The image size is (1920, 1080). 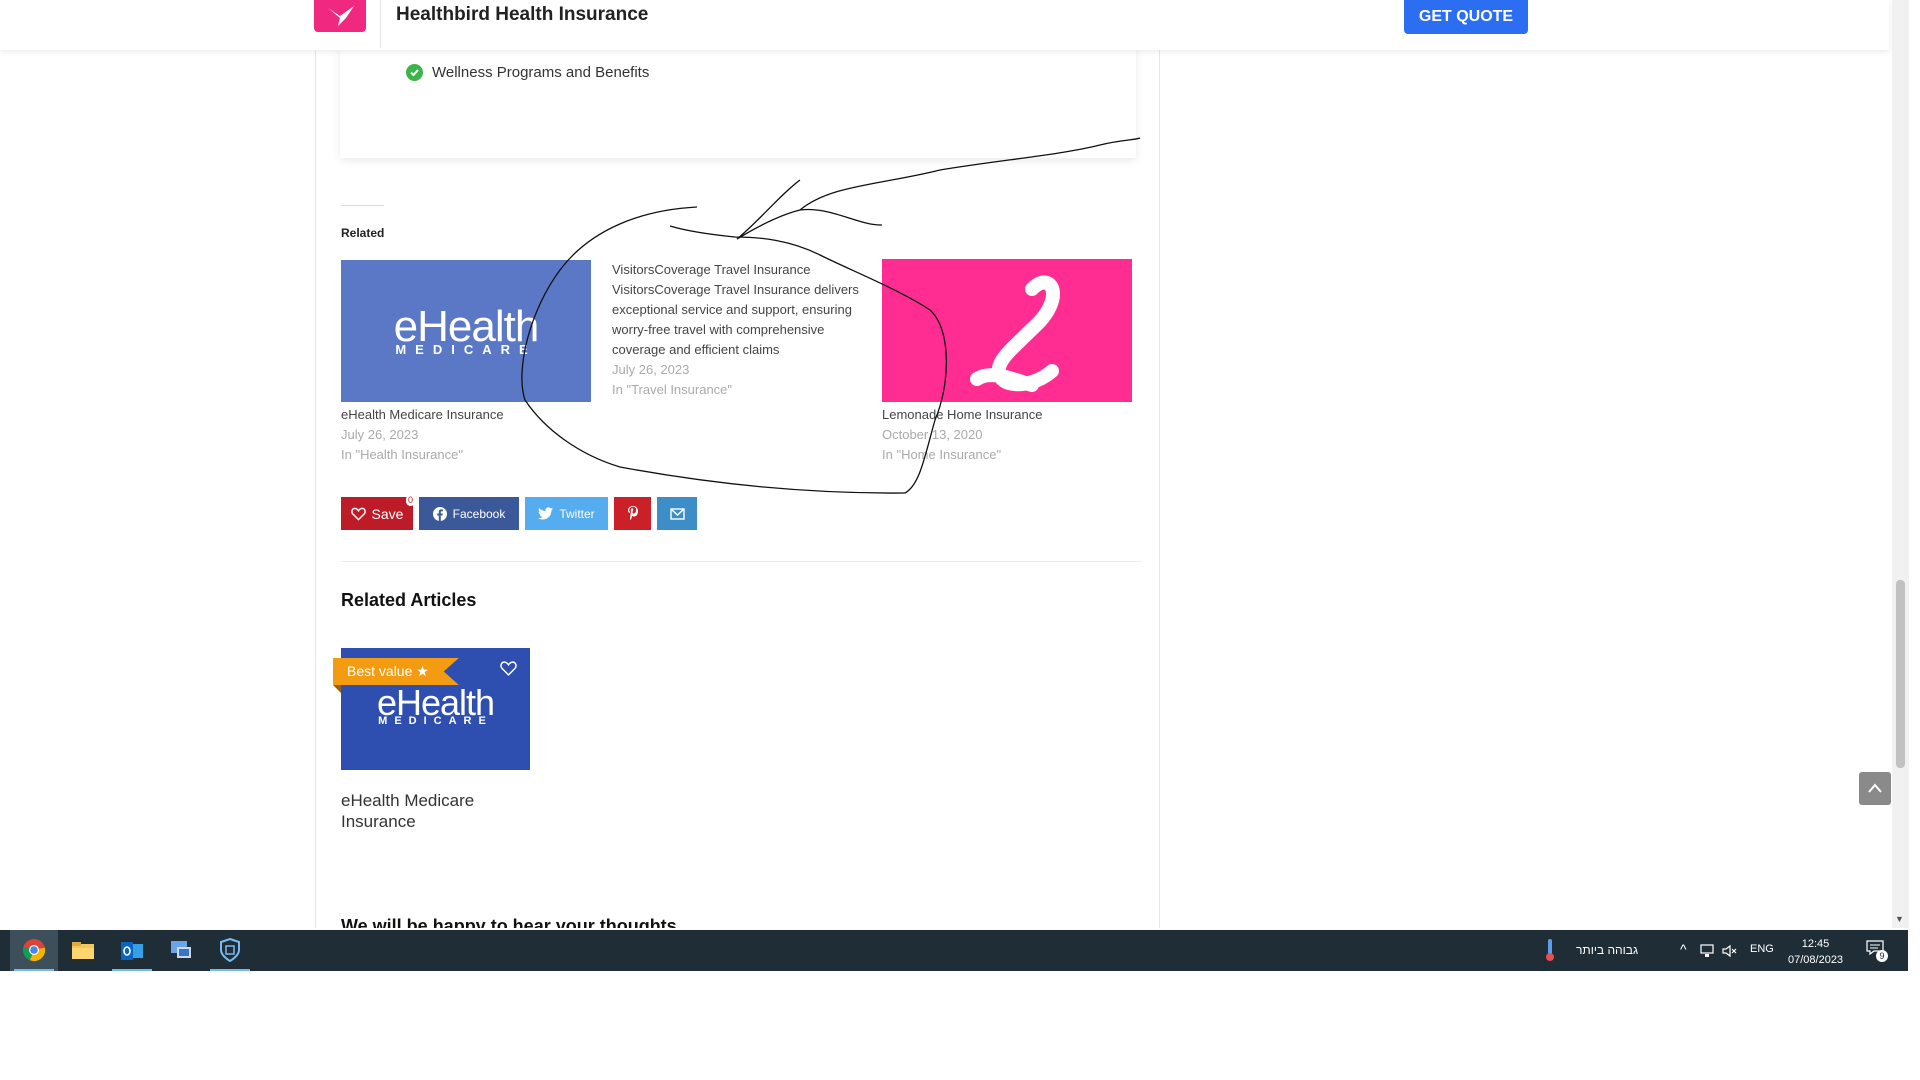 What do you see at coordinates (1007, 415) in the screenshot?
I see `related-title: Lemonade Home Insurance` at bounding box center [1007, 415].